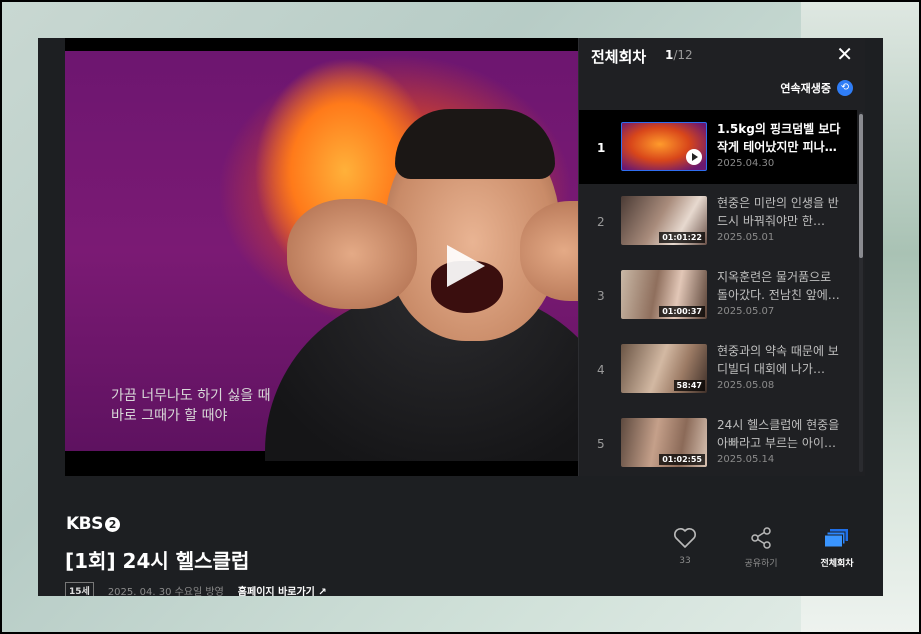 The image size is (921, 634). What do you see at coordinates (682, 237) in the screenshot?
I see `duration-badge: 01:01:22` at bounding box center [682, 237].